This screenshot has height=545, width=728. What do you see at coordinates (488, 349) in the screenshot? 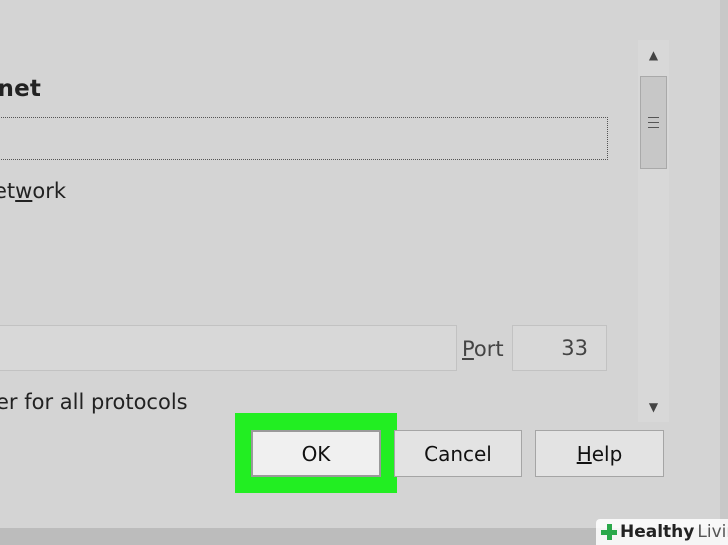
I see `port-label-rest: ort` at bounding box center [488, 349].